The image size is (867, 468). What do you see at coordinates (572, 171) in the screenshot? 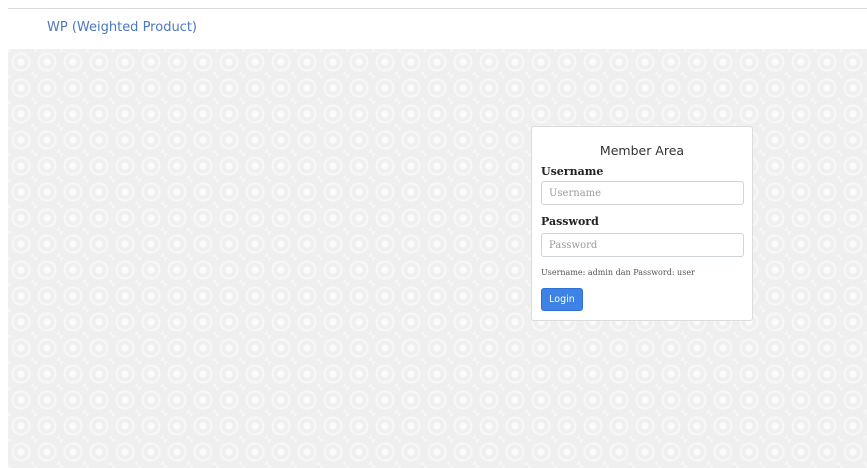
I see `username-label: Username` at bounding box center [572, 171].